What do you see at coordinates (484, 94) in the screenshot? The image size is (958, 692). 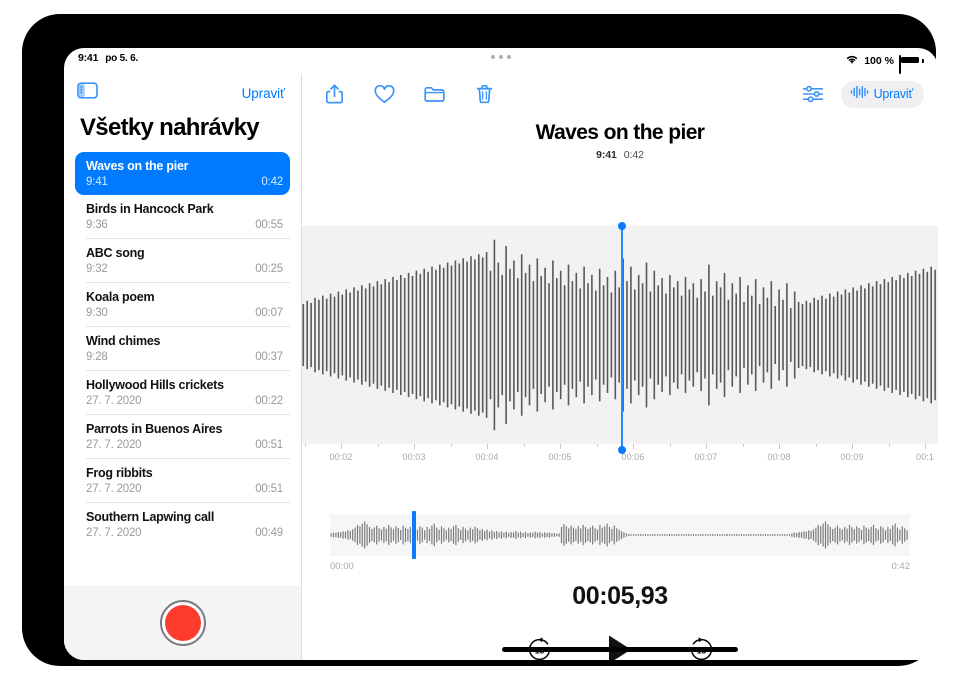 I see `trash-icon` at bounding box center [484, 94].